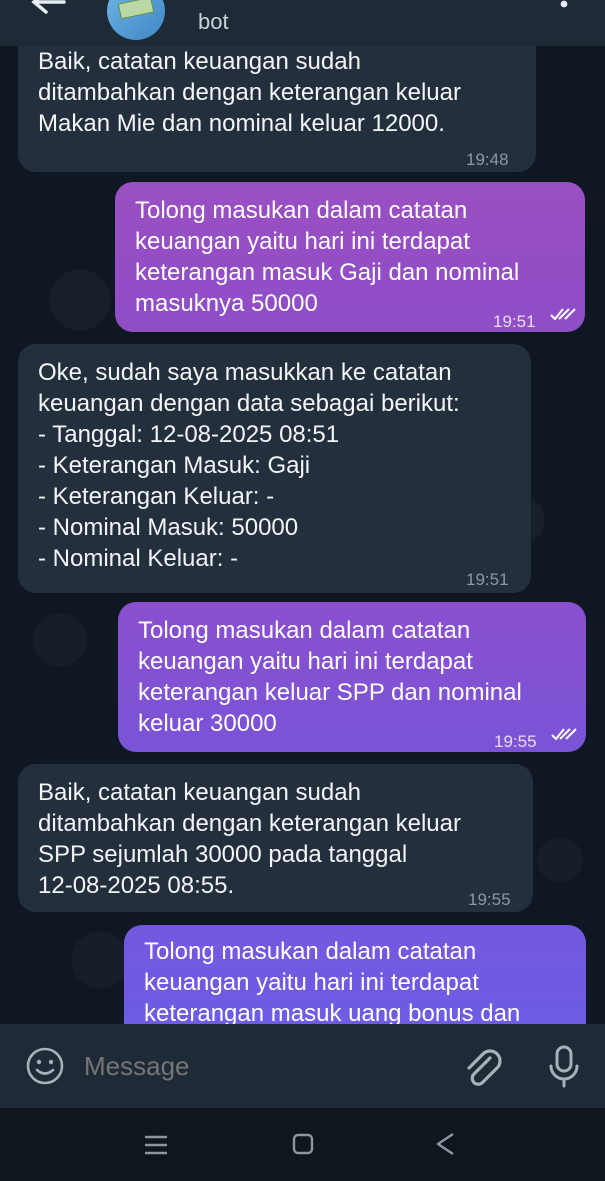 The height and width of the screenshot is (1181, 605). I want to click on system-nav-bar, so click(302, 1144).